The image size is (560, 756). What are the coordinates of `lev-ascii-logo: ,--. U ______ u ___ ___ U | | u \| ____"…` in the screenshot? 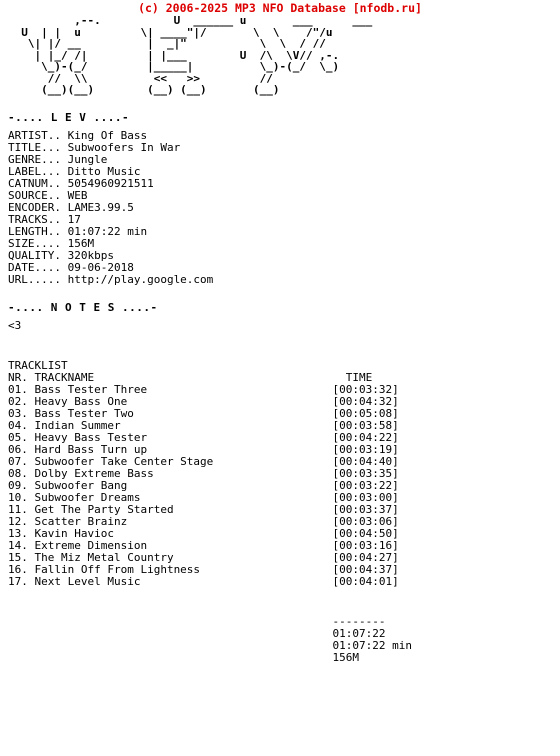 It's located at (197, 55).